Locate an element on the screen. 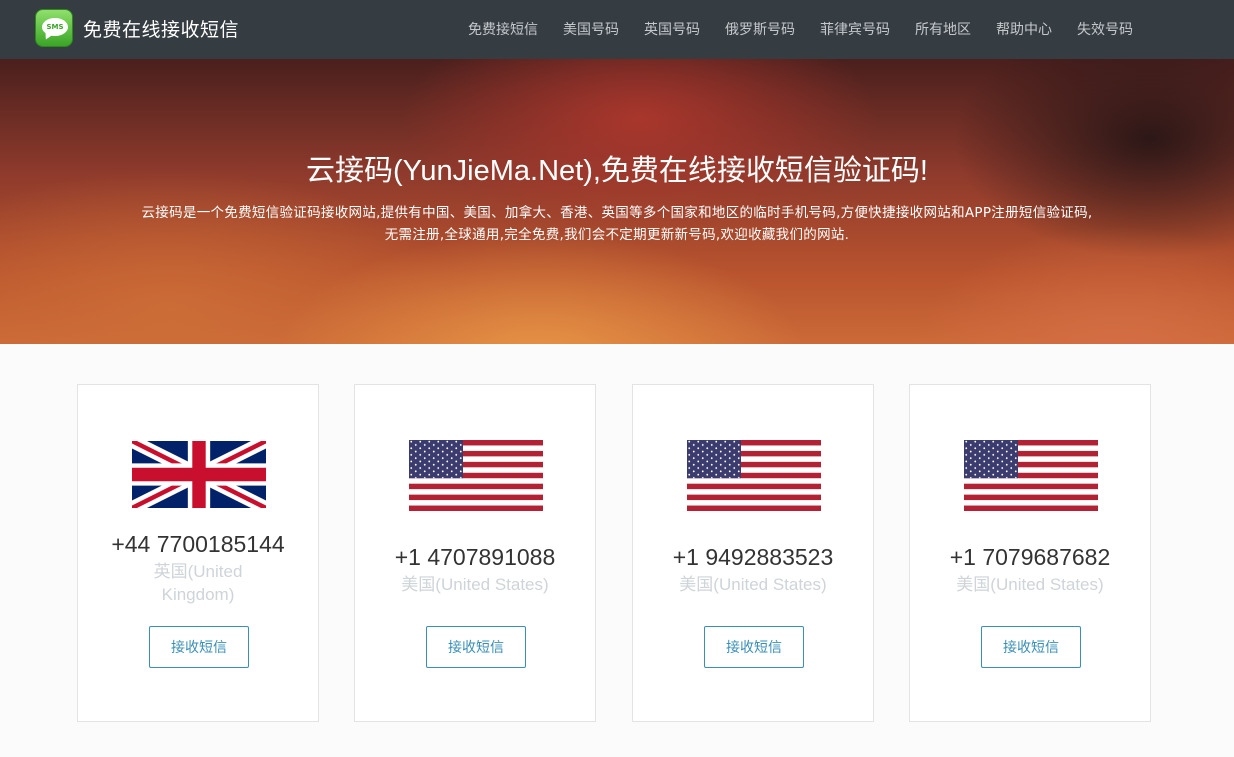  phone-number: +1 4707891088 is located at coordinates (475, 557).